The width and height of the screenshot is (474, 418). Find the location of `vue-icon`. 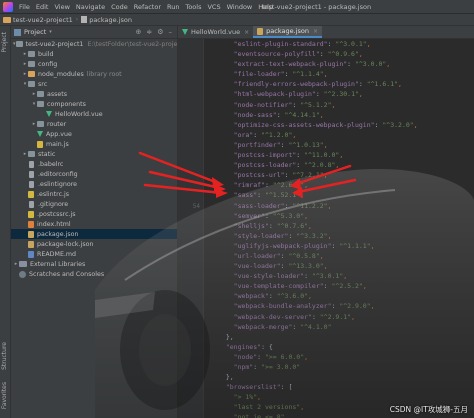

vue-icon is located at coordinates (49, 114).